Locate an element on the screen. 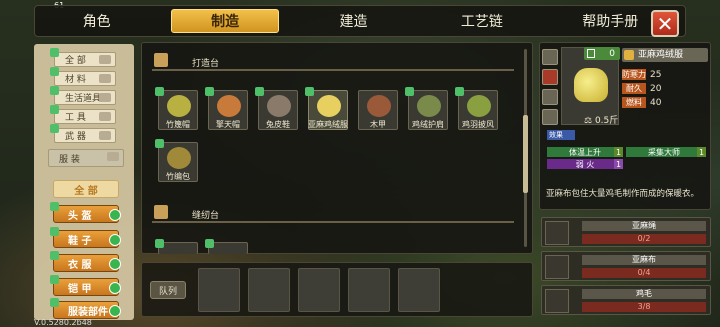 The image size is (720, 327). category-weapons: 武 器 is located at coordinates (83, 133).